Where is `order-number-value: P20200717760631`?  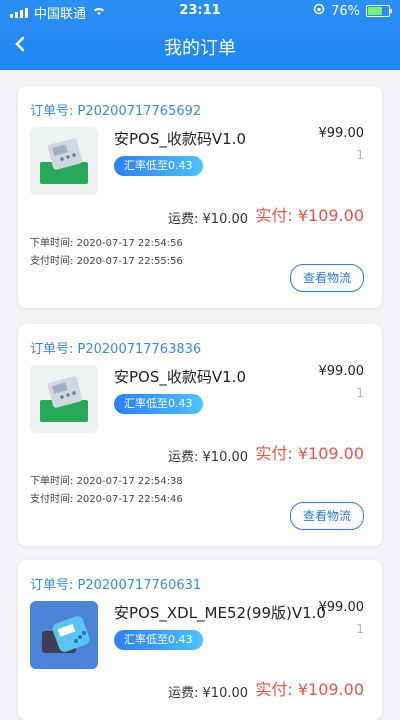
order-number-value: P20200717760631 is located at coordinates (139, 585).